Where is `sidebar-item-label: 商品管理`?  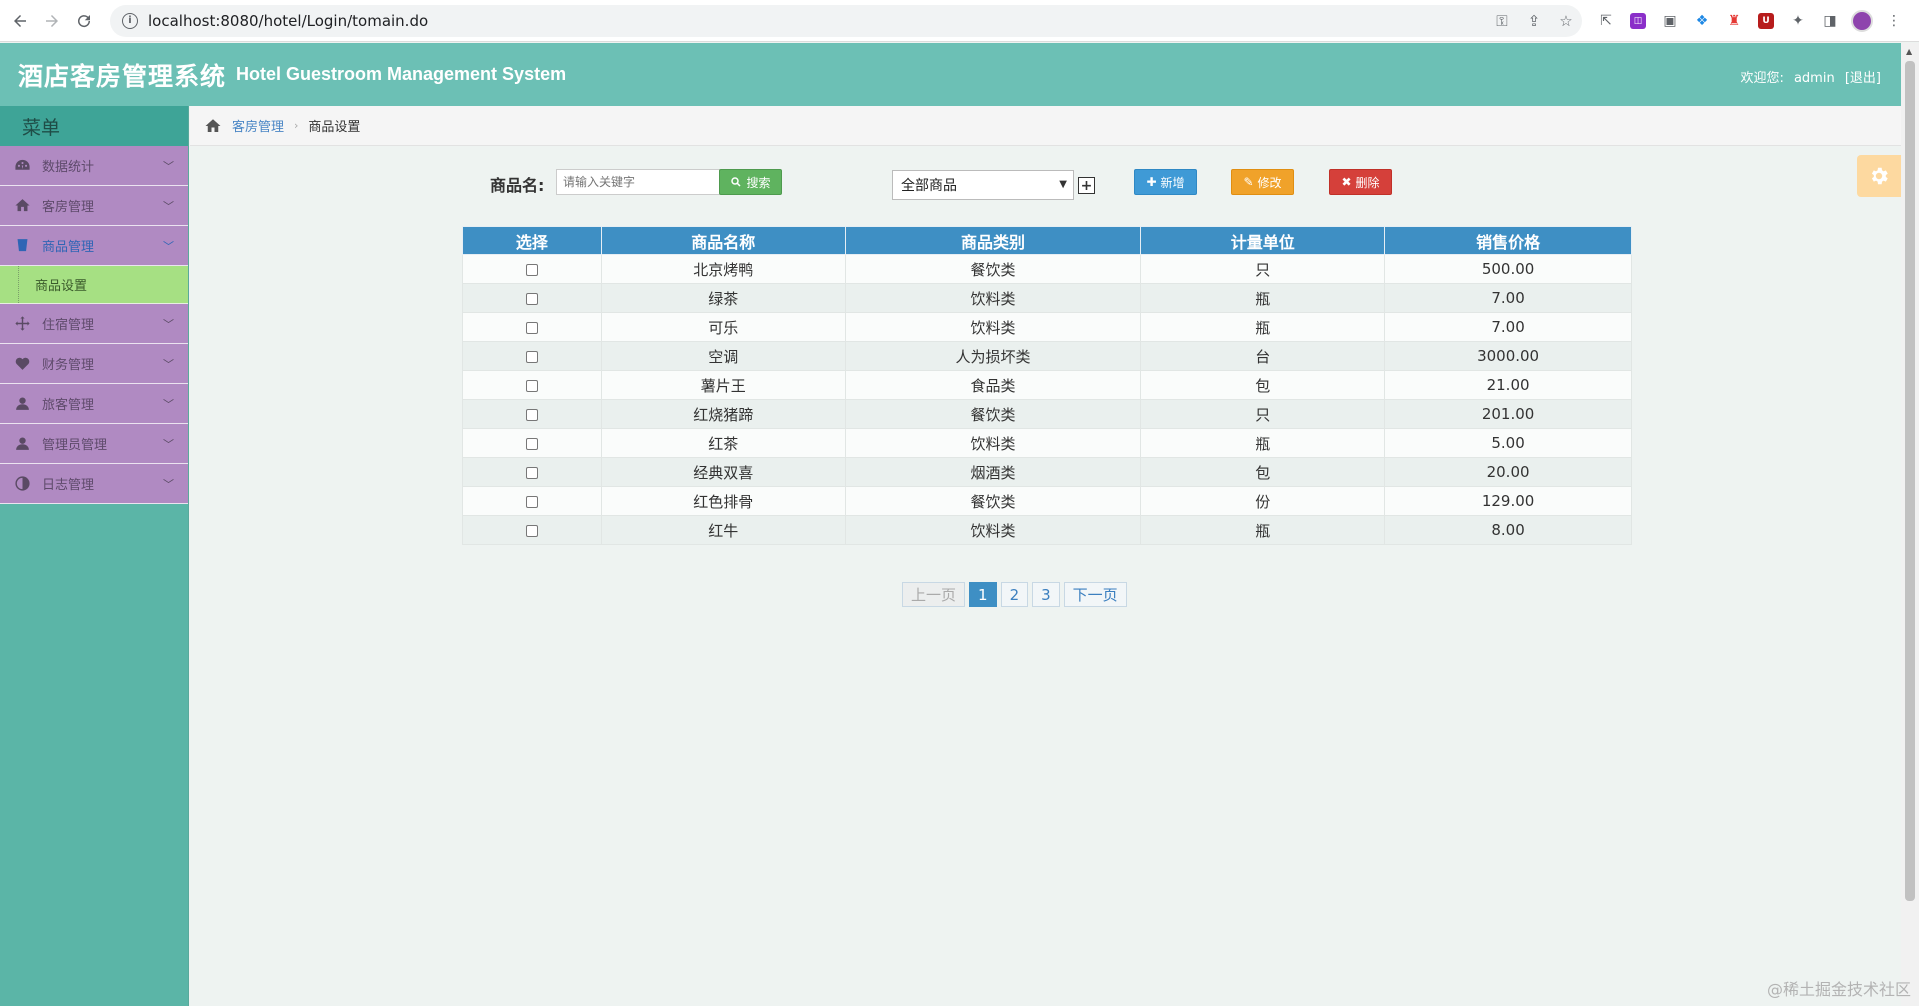
sidebar-item-label: 商品管理 is located at coordinates (68, 247).